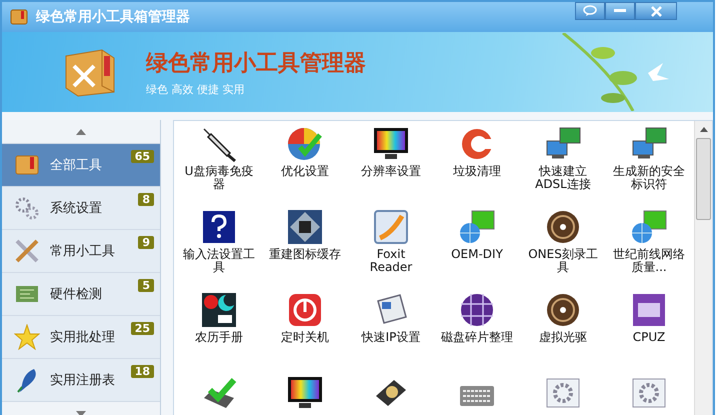  I want to click on count-badge: 25, so click(142, 328).